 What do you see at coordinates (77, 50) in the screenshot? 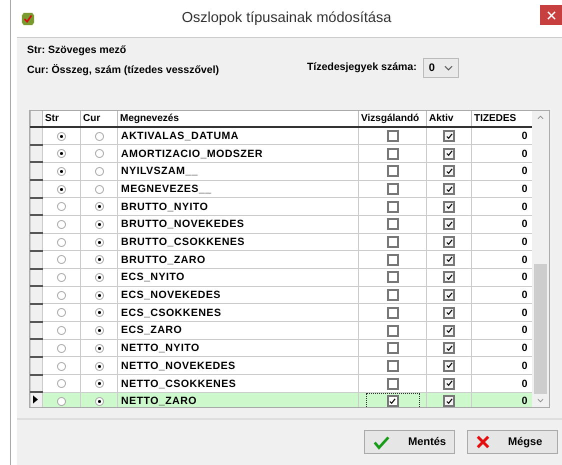
I see `legend-text: Str: Szöveges mező` at bounding box center [77, 50].